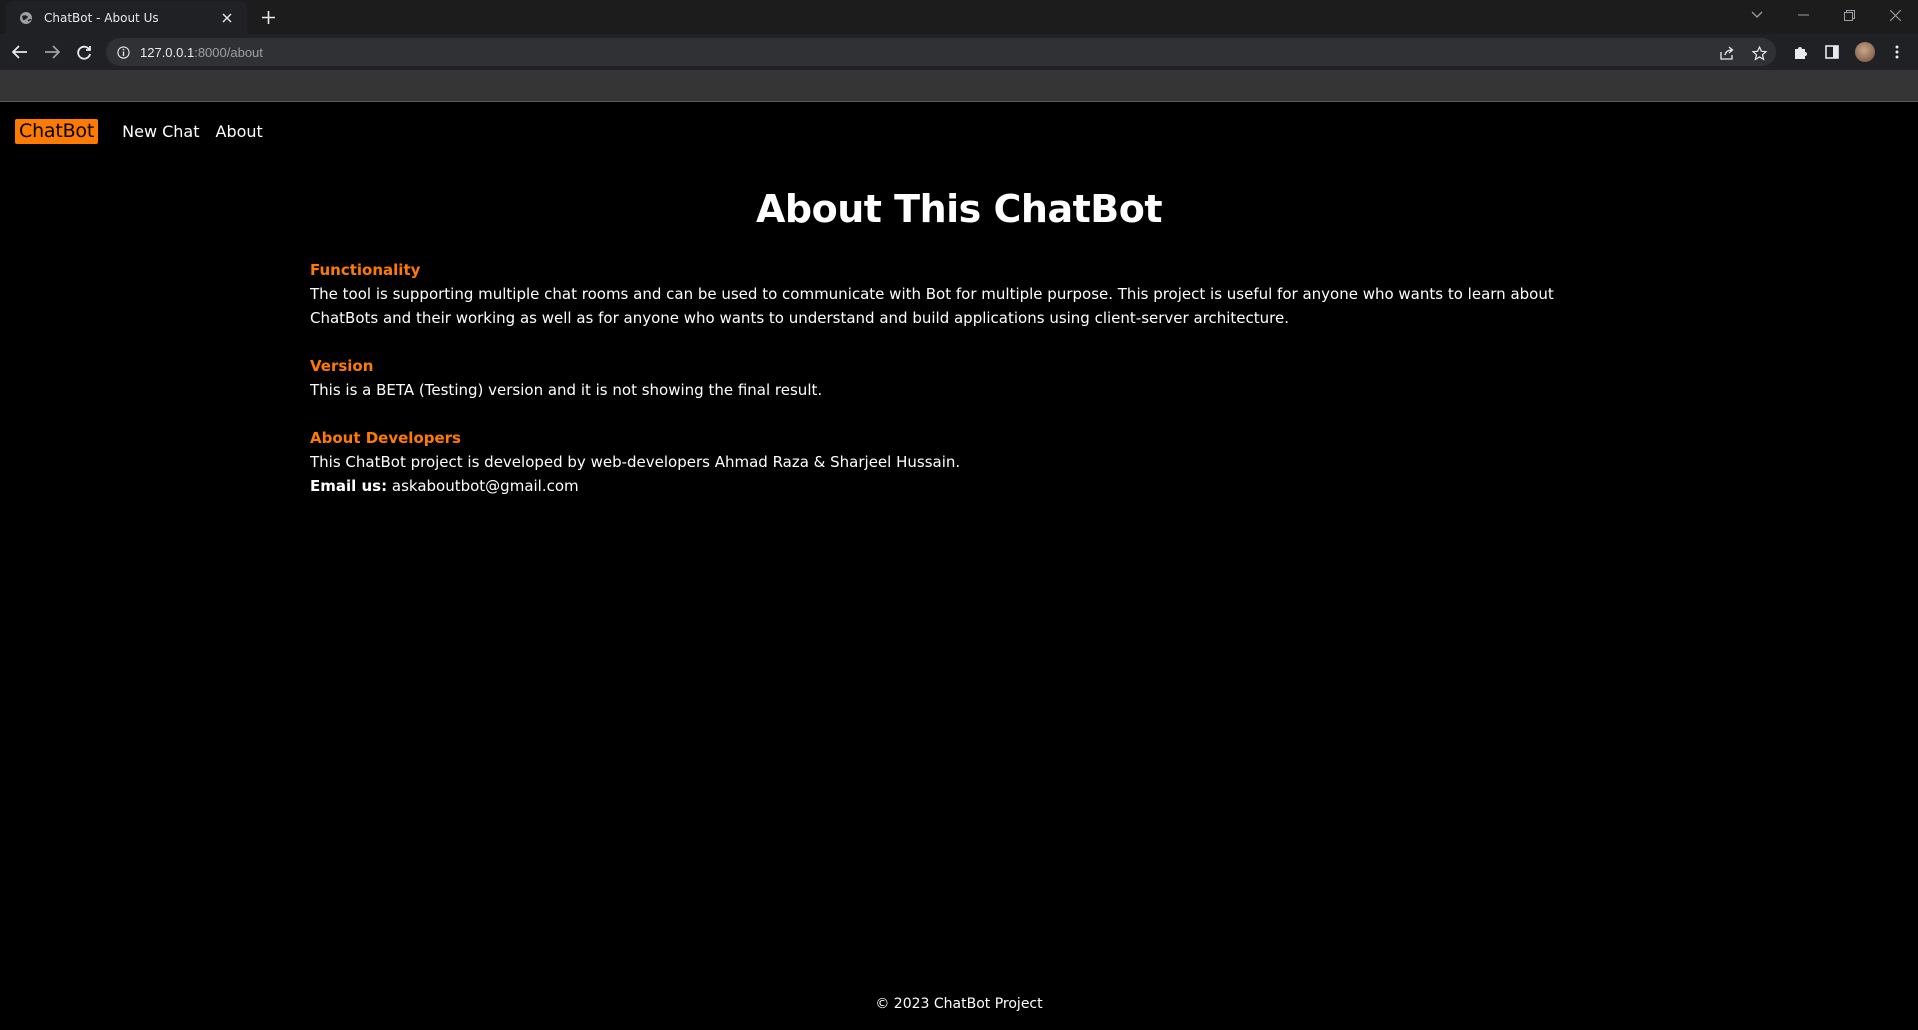 The height and width of the screenshot is (1030, 1918). What do you see at coordinates (101, 17) in the screenshot?
I see `tab-title: ChatBot - About Us` at bounding box center [101, 17].